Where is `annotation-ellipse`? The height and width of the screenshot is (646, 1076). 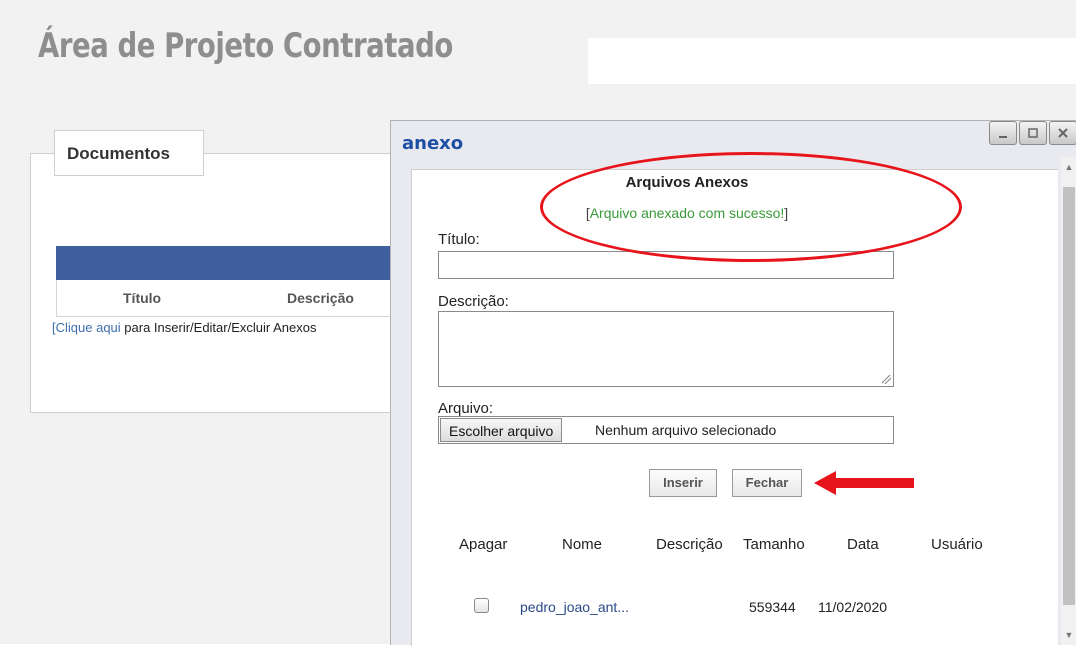
annotation-ellipse is located at coordinates (751, 207).